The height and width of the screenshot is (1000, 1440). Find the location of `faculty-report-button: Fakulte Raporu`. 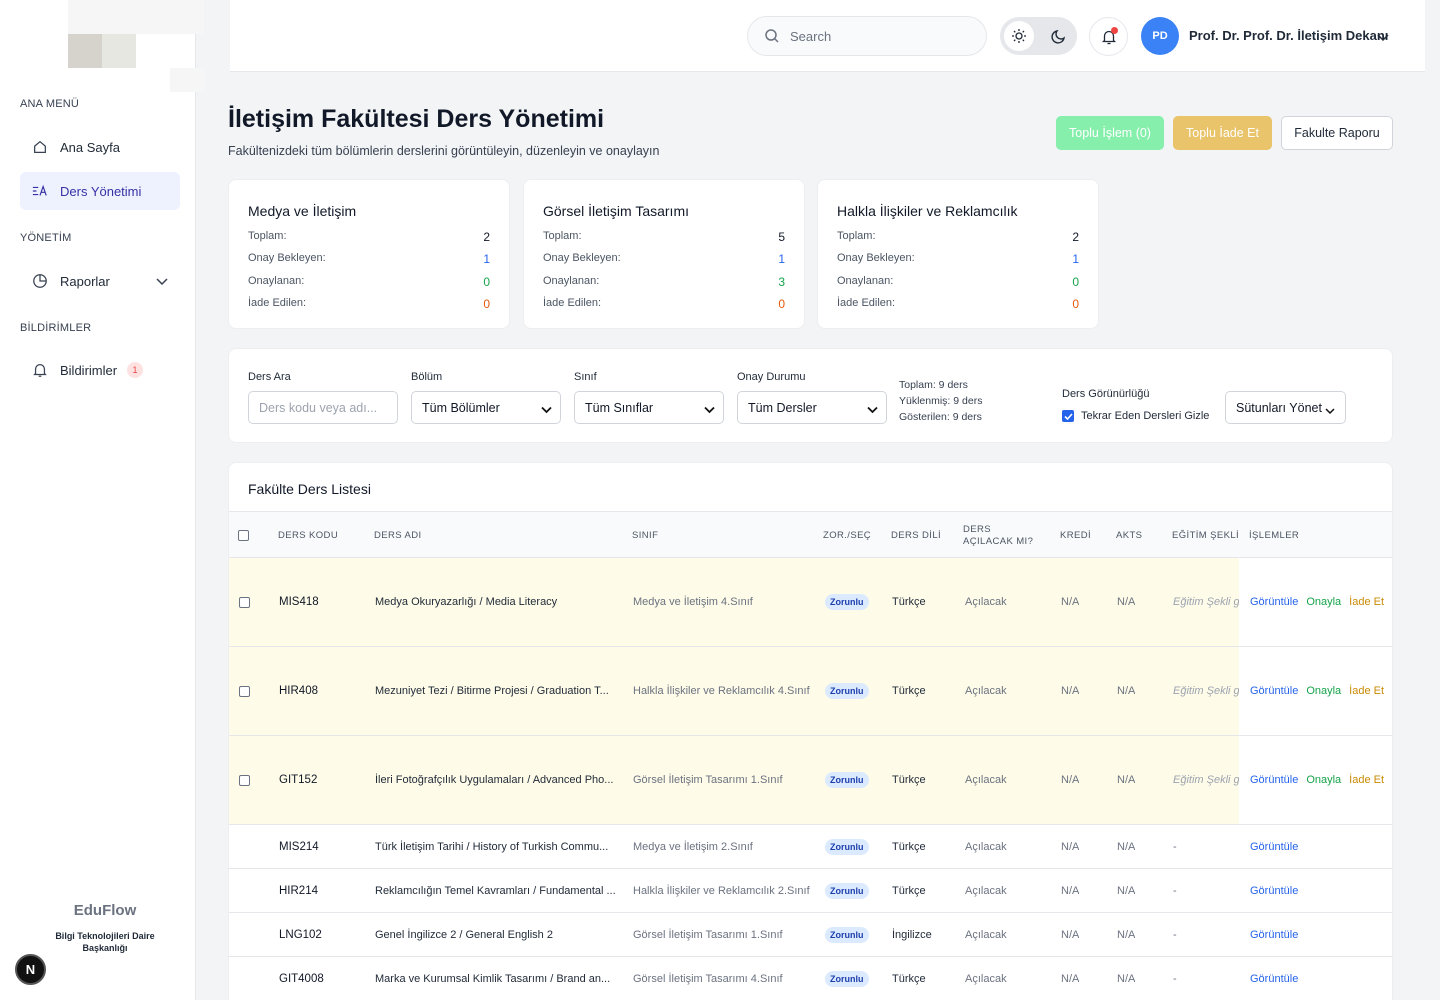

faculty-report-button: Fakulte Raporu is located at coordinates (1337, 133).